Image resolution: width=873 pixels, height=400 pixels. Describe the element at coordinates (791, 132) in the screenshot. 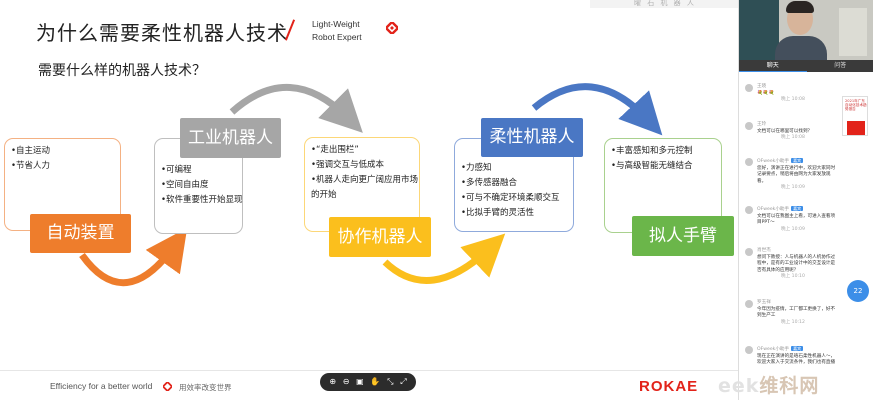

I see `chat-message: 王玲 文档可以在哪里可以找到？ 晚上 10:08` at that location.